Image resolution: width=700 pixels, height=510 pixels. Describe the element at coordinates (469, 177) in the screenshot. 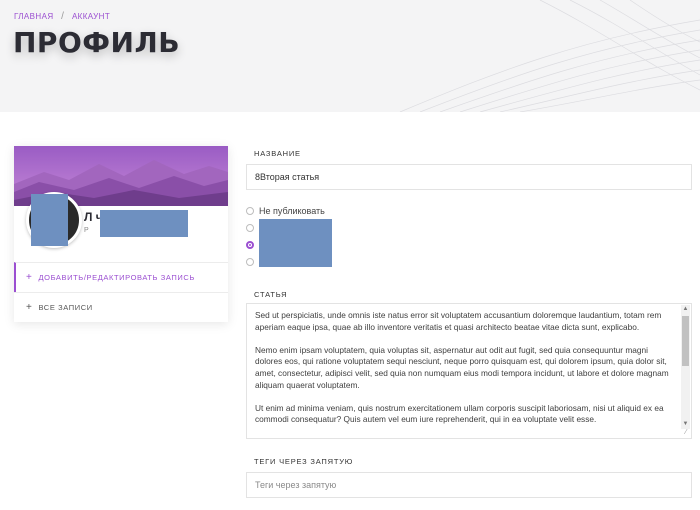

I see `title-input` at that location.